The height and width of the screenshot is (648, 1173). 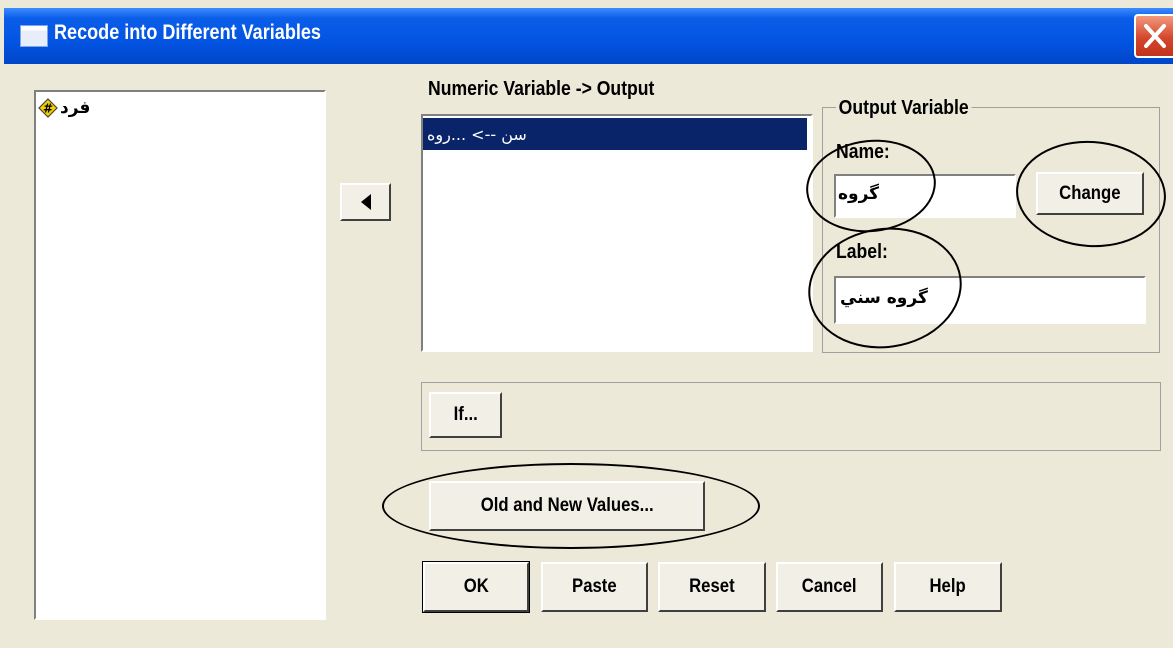 What do you see at coordinates (588, 36) in the screenshot?
I see `title-bar: Recode into Different Variables` at bounding box center [588, 36].